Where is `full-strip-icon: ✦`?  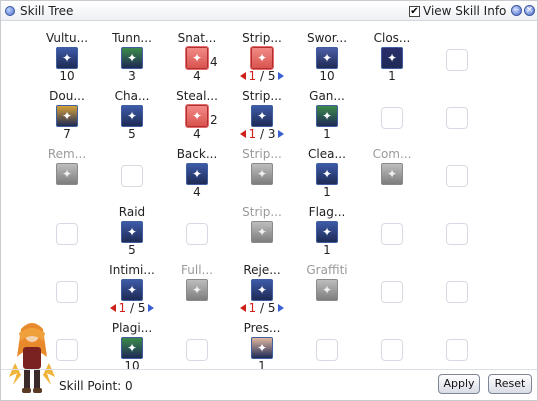
full-strip-icon: ✦ is located at coordinates (197, 290).